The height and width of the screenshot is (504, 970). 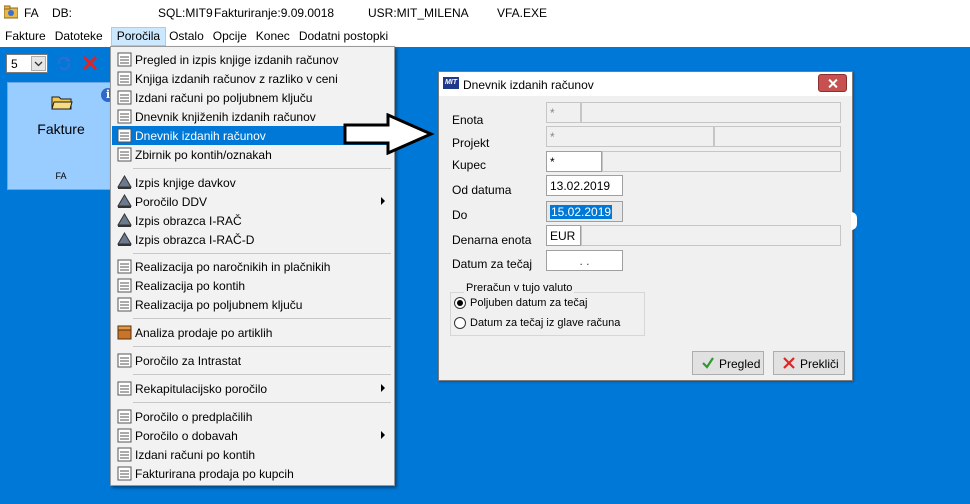 What do you see at coordinates (236, 79) in the screenshot?
I see `menu-item-label: Knjiga izdanih računov z razliko v ceni` at bounding box center [236, 79].